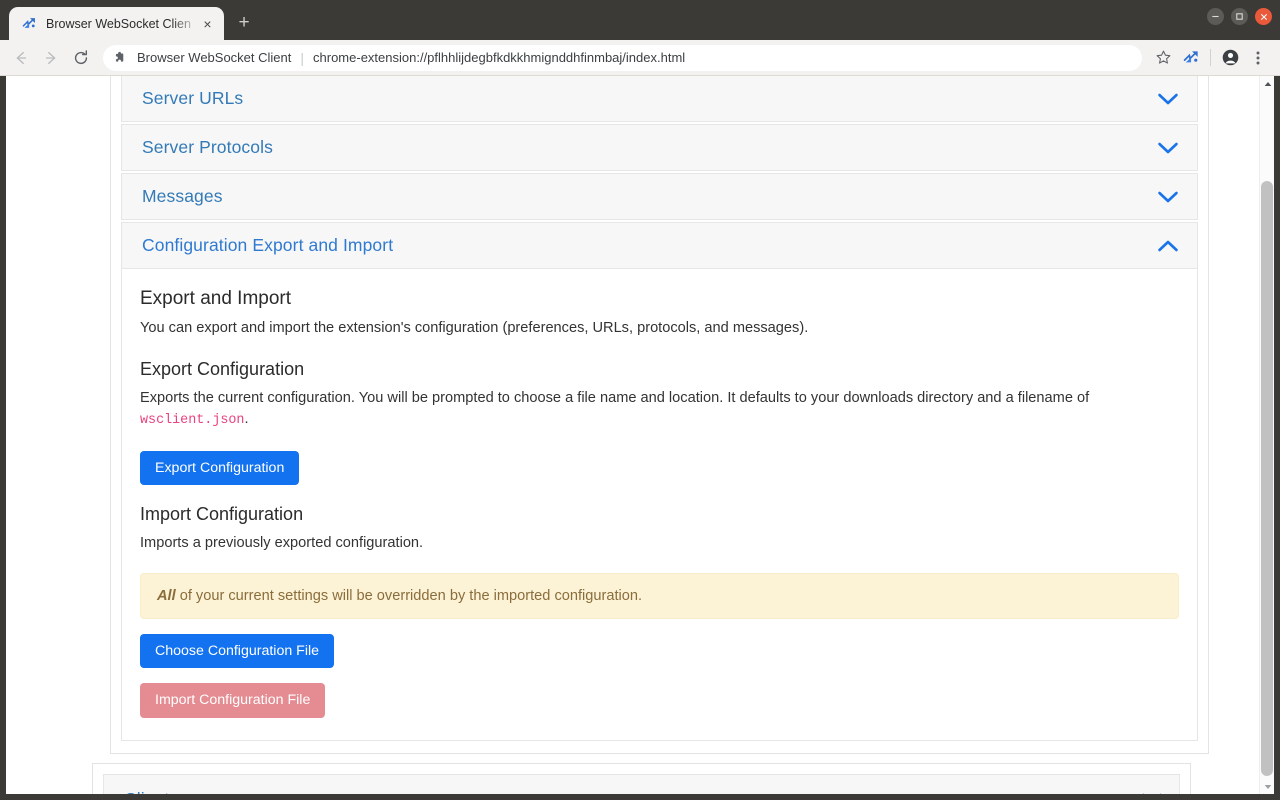 This screenshot has width=1280, height=800. I want to click on back-icon, so click(21, 58).